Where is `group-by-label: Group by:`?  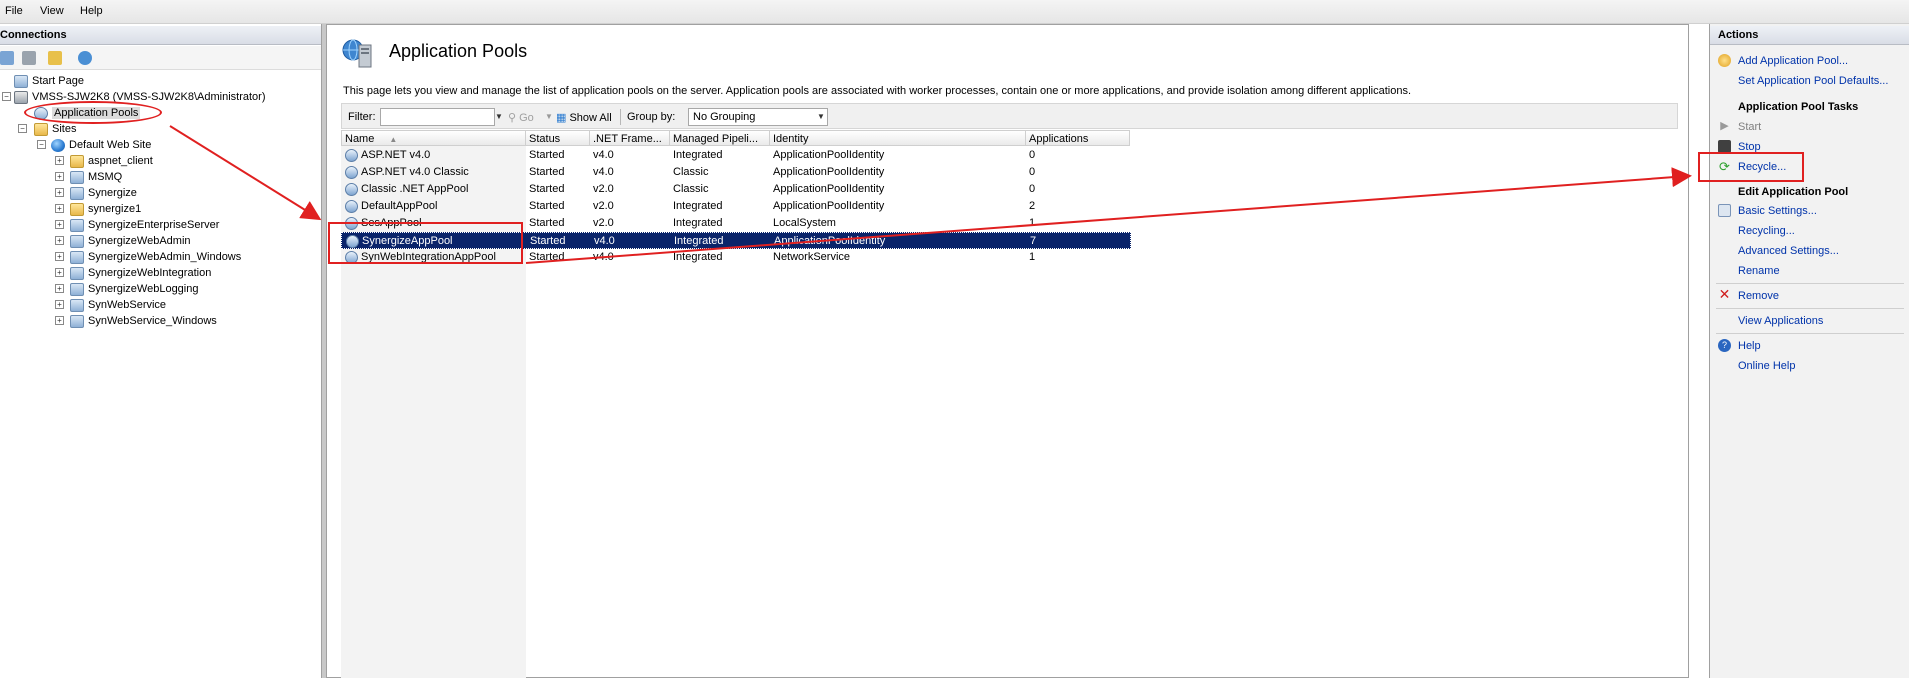
group-by-label: Group by: is located at coordinates (651, 117).